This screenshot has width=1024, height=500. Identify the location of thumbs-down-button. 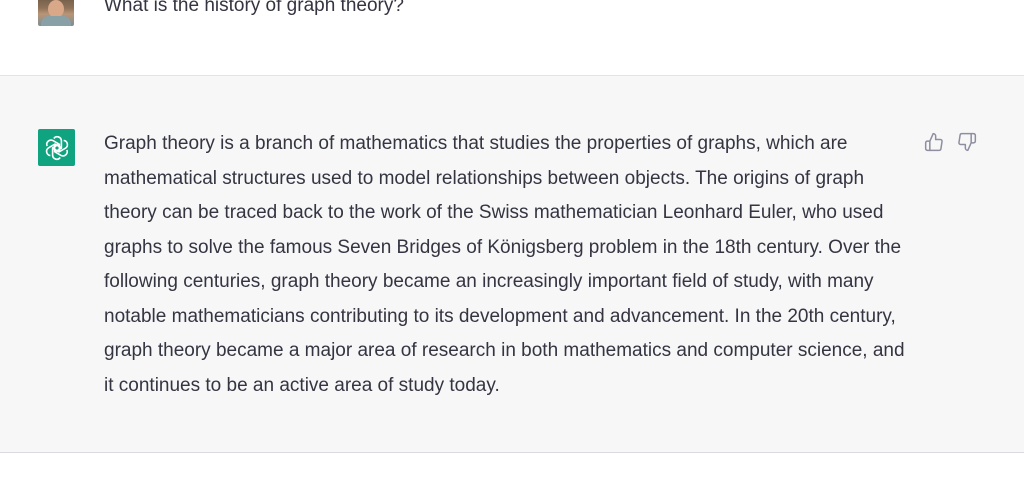
(967, 142).